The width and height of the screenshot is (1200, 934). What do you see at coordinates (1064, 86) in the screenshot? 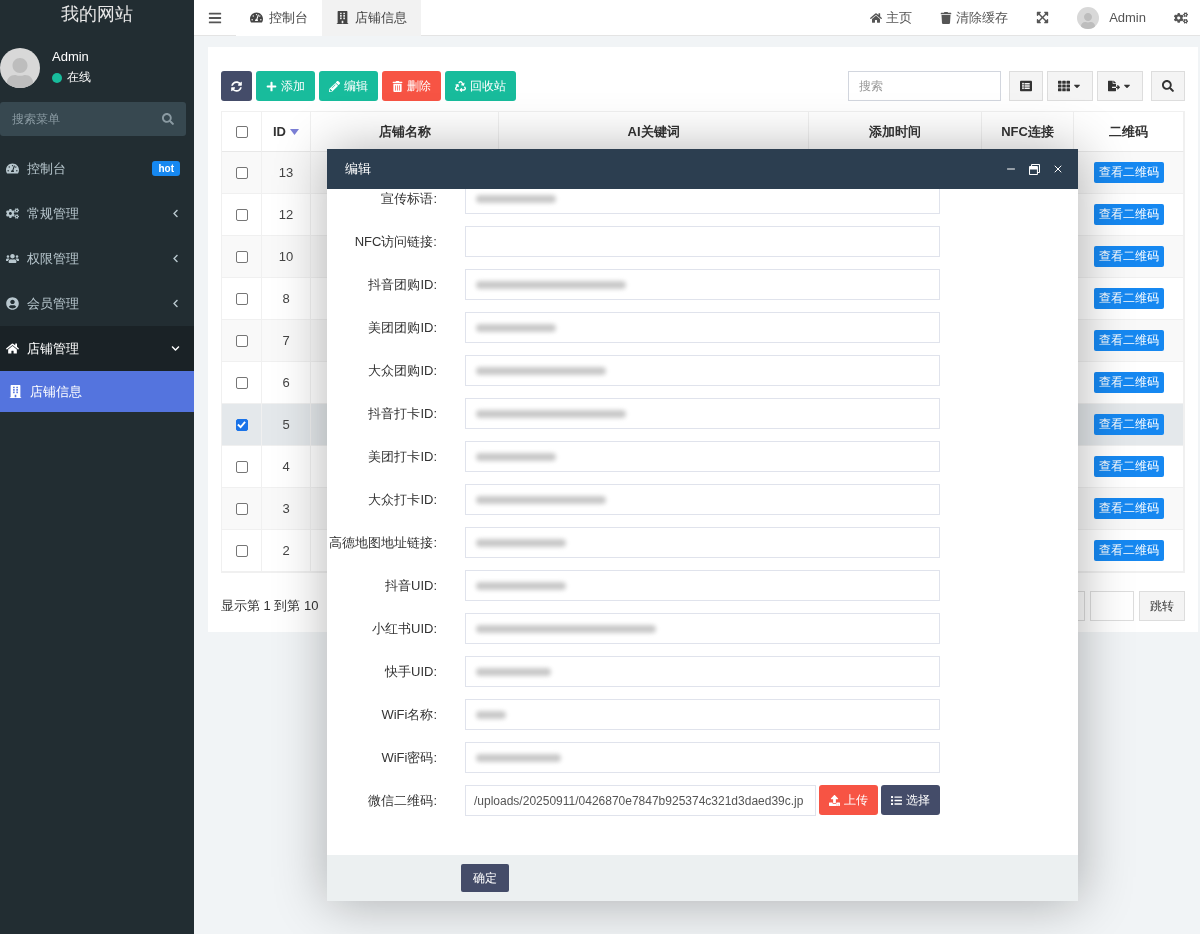
I see `grid-icon` at bounding box center [1064, 86].